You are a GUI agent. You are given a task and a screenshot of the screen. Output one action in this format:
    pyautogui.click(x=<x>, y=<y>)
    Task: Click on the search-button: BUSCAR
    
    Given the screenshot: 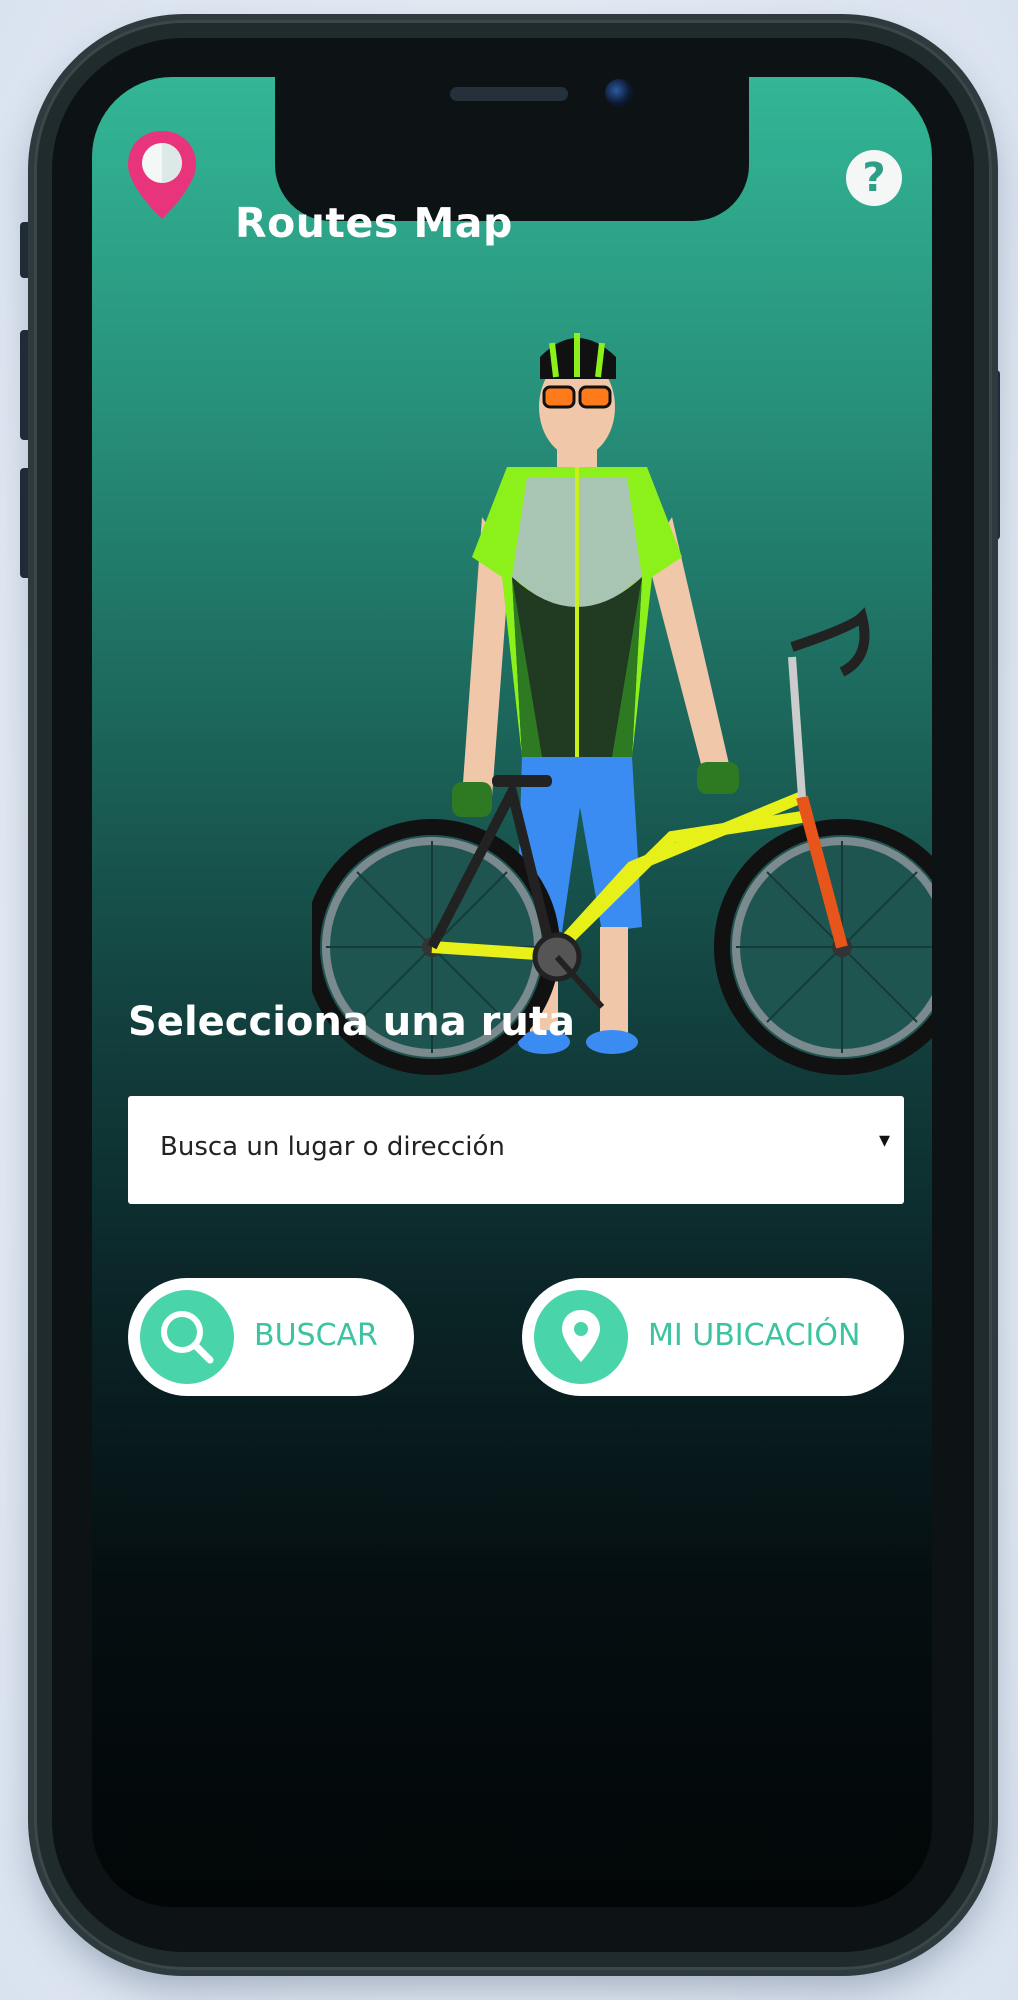 What is the action you would take?
    pyautogui.click(x=271, y=1337)
    